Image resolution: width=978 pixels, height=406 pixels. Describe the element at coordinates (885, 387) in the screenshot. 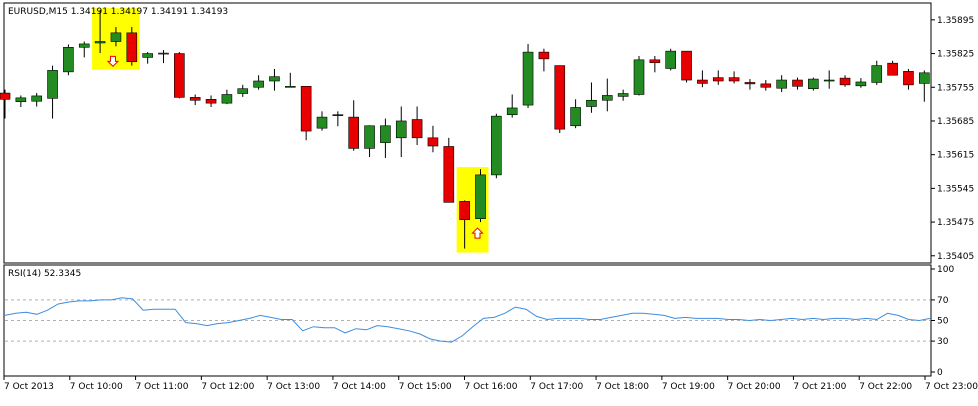

I see `time-tick-label: 7 Oct 22:00` at that location.